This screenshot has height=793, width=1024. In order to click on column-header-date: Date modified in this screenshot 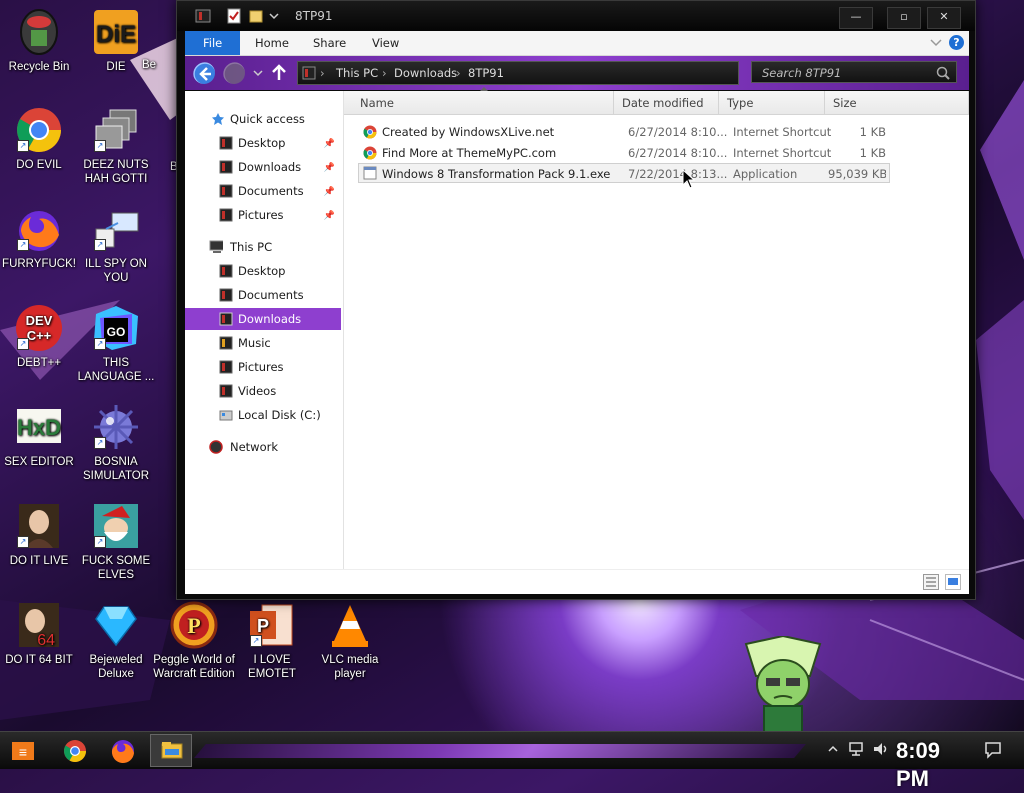, I will do `click(666, 103)`.